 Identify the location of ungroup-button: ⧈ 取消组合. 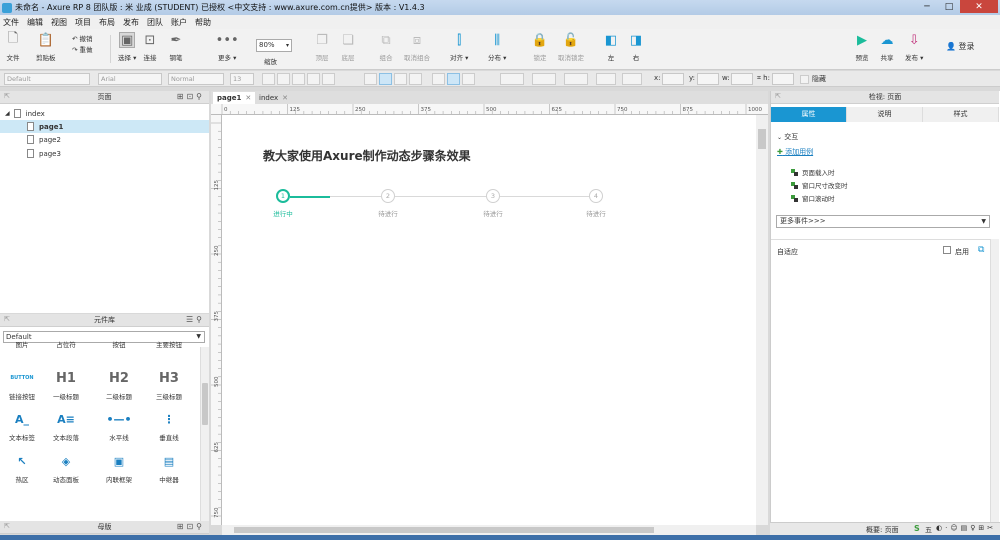
(417, 47).